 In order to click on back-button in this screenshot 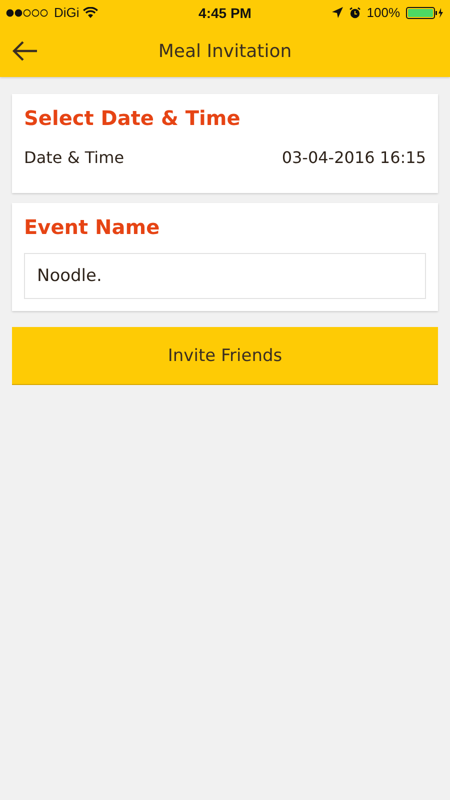, I will do `click(25, 51)`.